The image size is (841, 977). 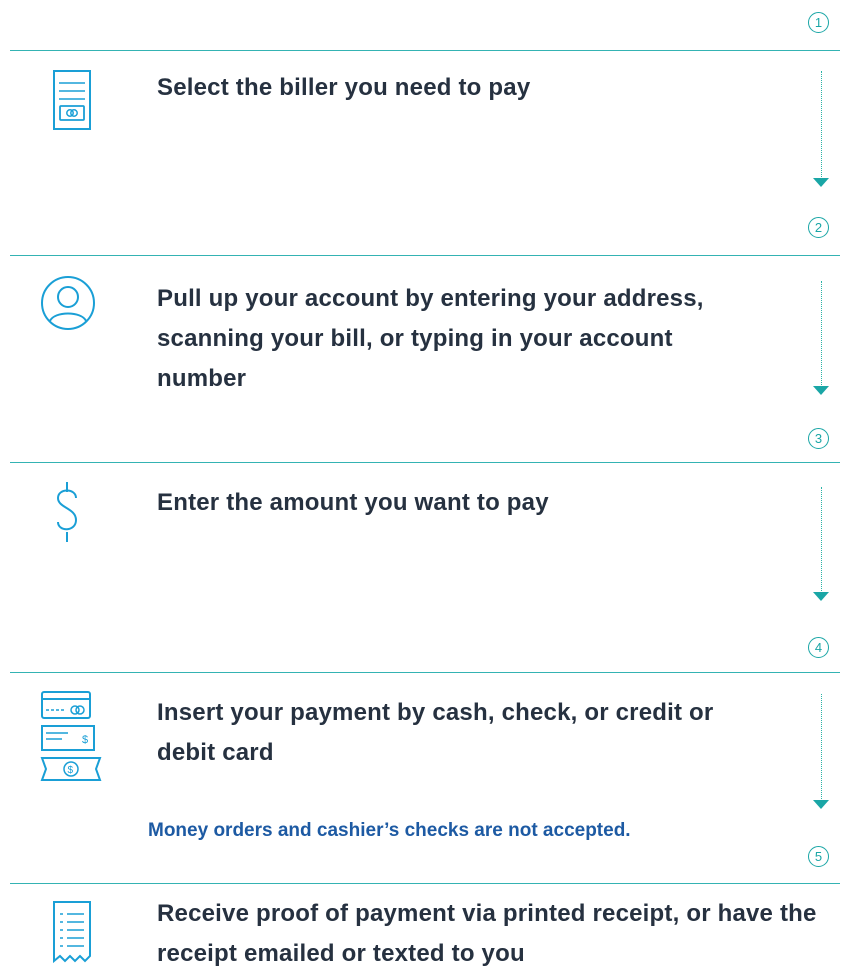 I want to click on payment-methods-icon: $ $, so click(x=71, y=740).